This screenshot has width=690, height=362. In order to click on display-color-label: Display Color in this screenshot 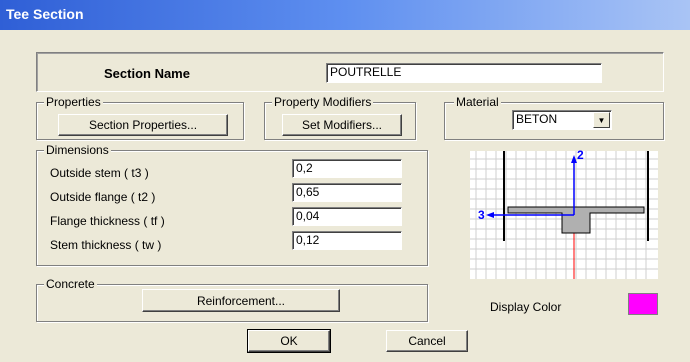, I will do `click(526, 307)`.